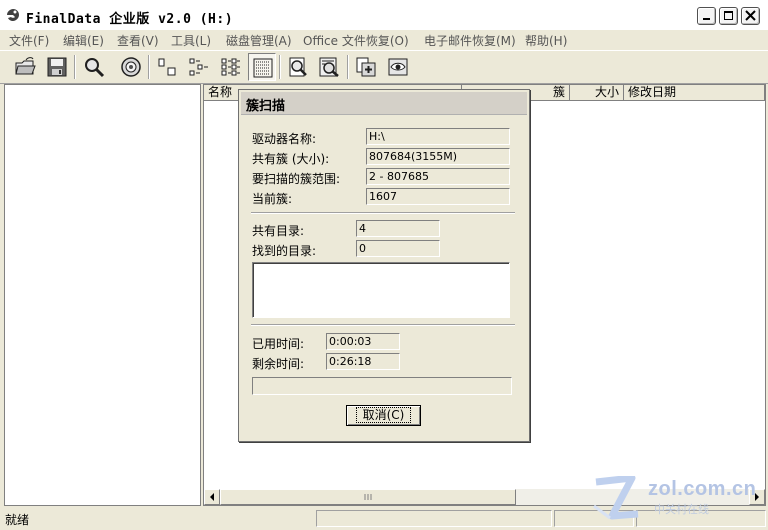 The height and width of the screenshot is (530, 768). What do you see at coordinates (470, 40) in the screenshot?
I see `menu-email: 电子邮件恢复(M)` at bounding box center [470, 40].